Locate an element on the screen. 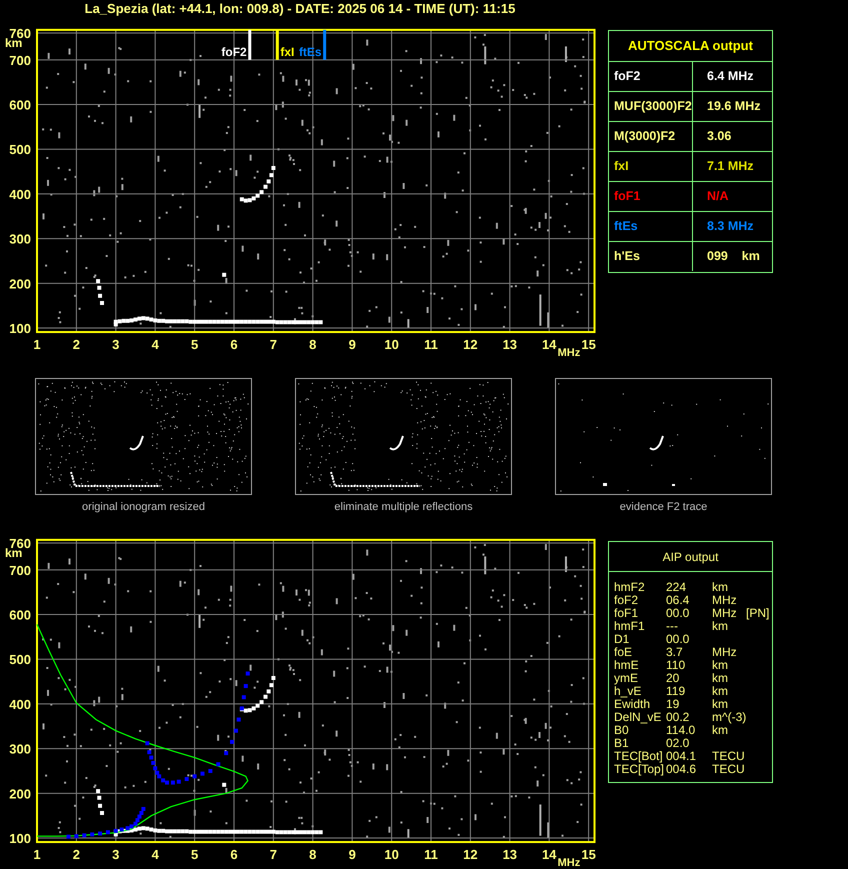 The width and height of the screenshot is (848, 869). parameter-value: 8.3 MHz is located at coordinates (730, 227).